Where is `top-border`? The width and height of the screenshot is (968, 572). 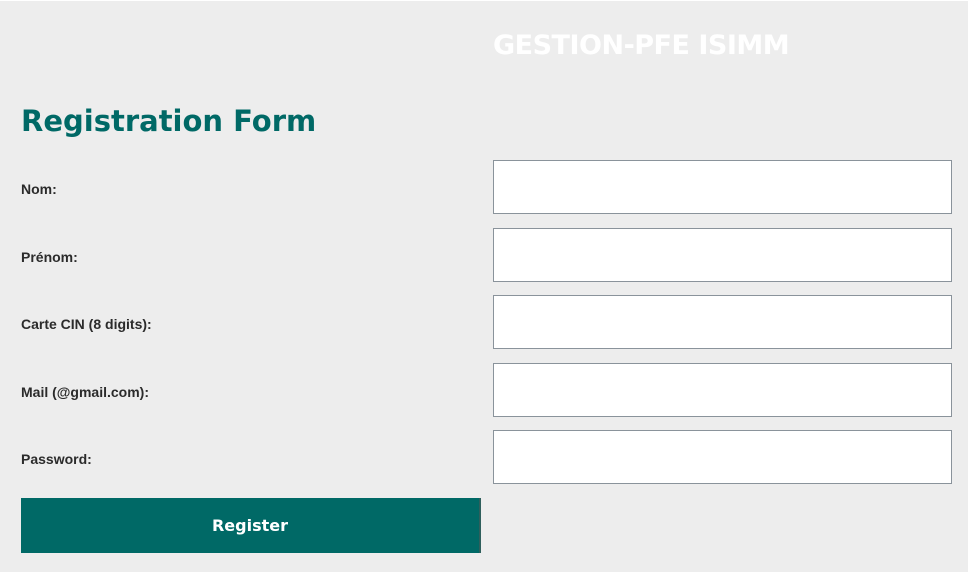 top-border is located at coordinates (484, 0).